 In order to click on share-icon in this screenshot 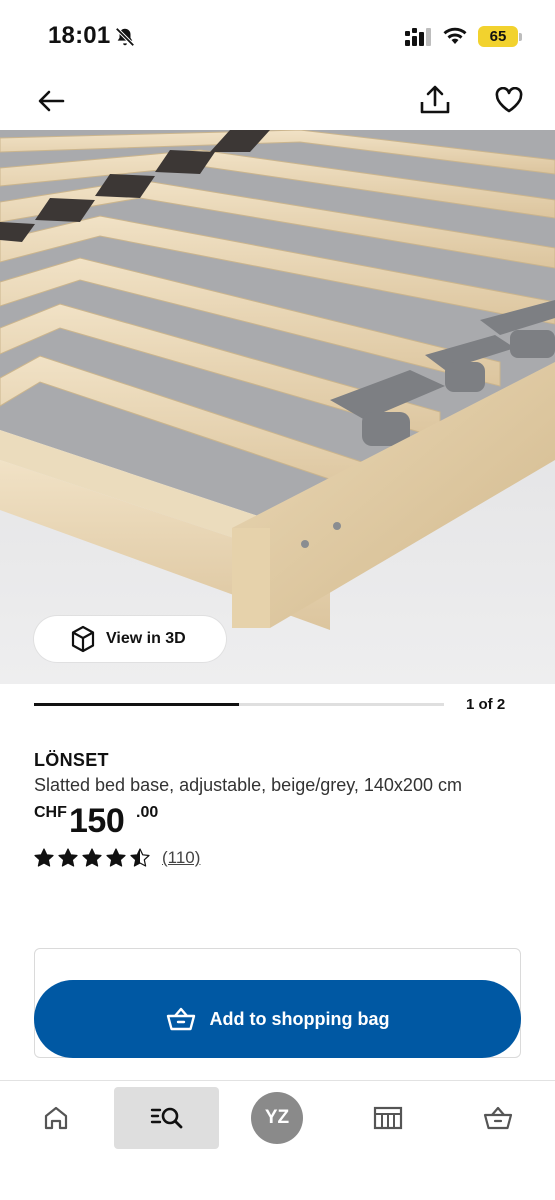, I will do `click(435, 99)`.